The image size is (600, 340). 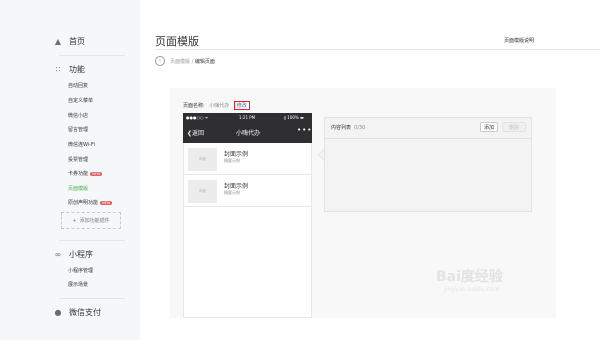 I want to click on sidebar-miniprogram-label: 小程序, so click(x=81, y=254).